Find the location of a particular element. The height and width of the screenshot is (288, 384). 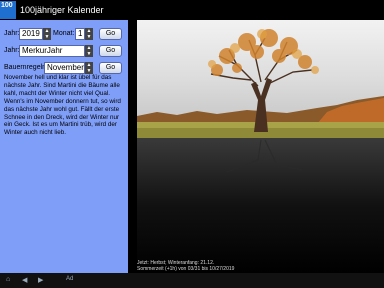

forward-arrow-icon: ▶ is located at coordinates (40, 280).